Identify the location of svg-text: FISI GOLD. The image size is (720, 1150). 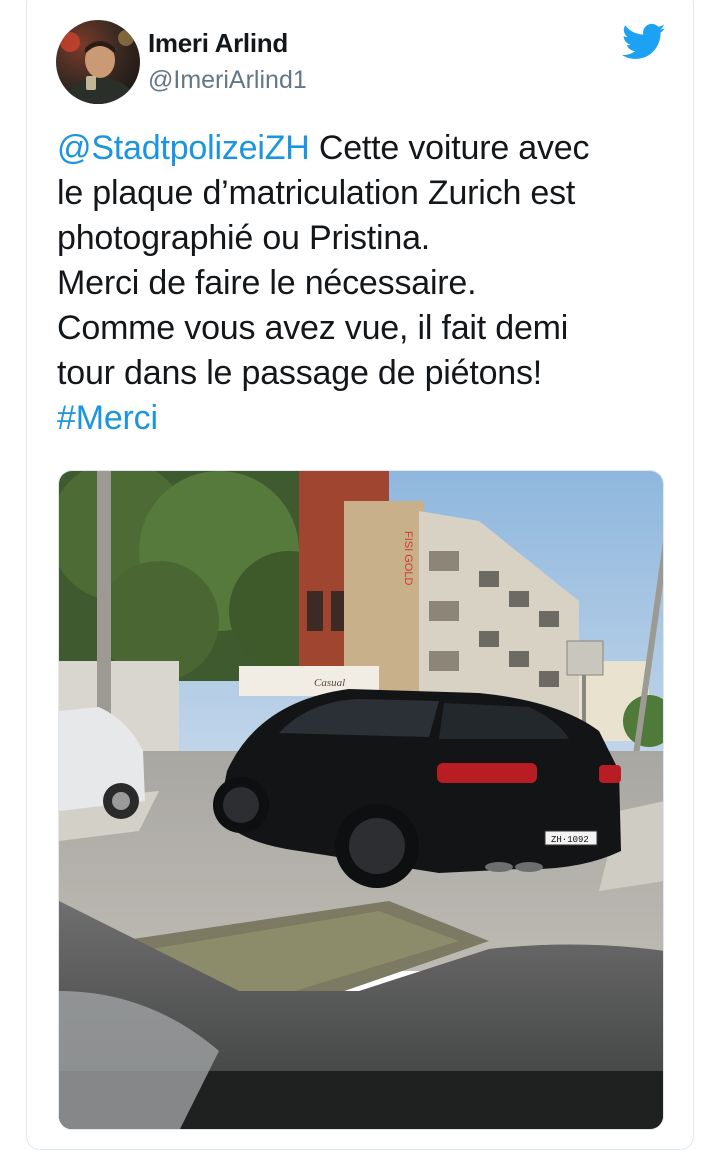
(408, 558).